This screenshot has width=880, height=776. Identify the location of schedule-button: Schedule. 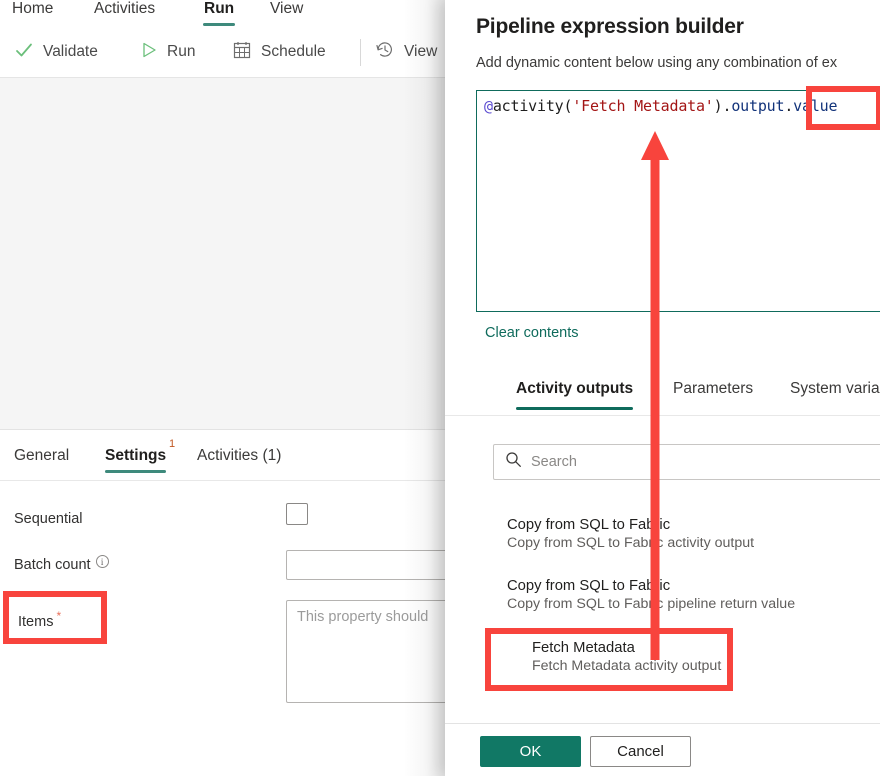
(279, 52).